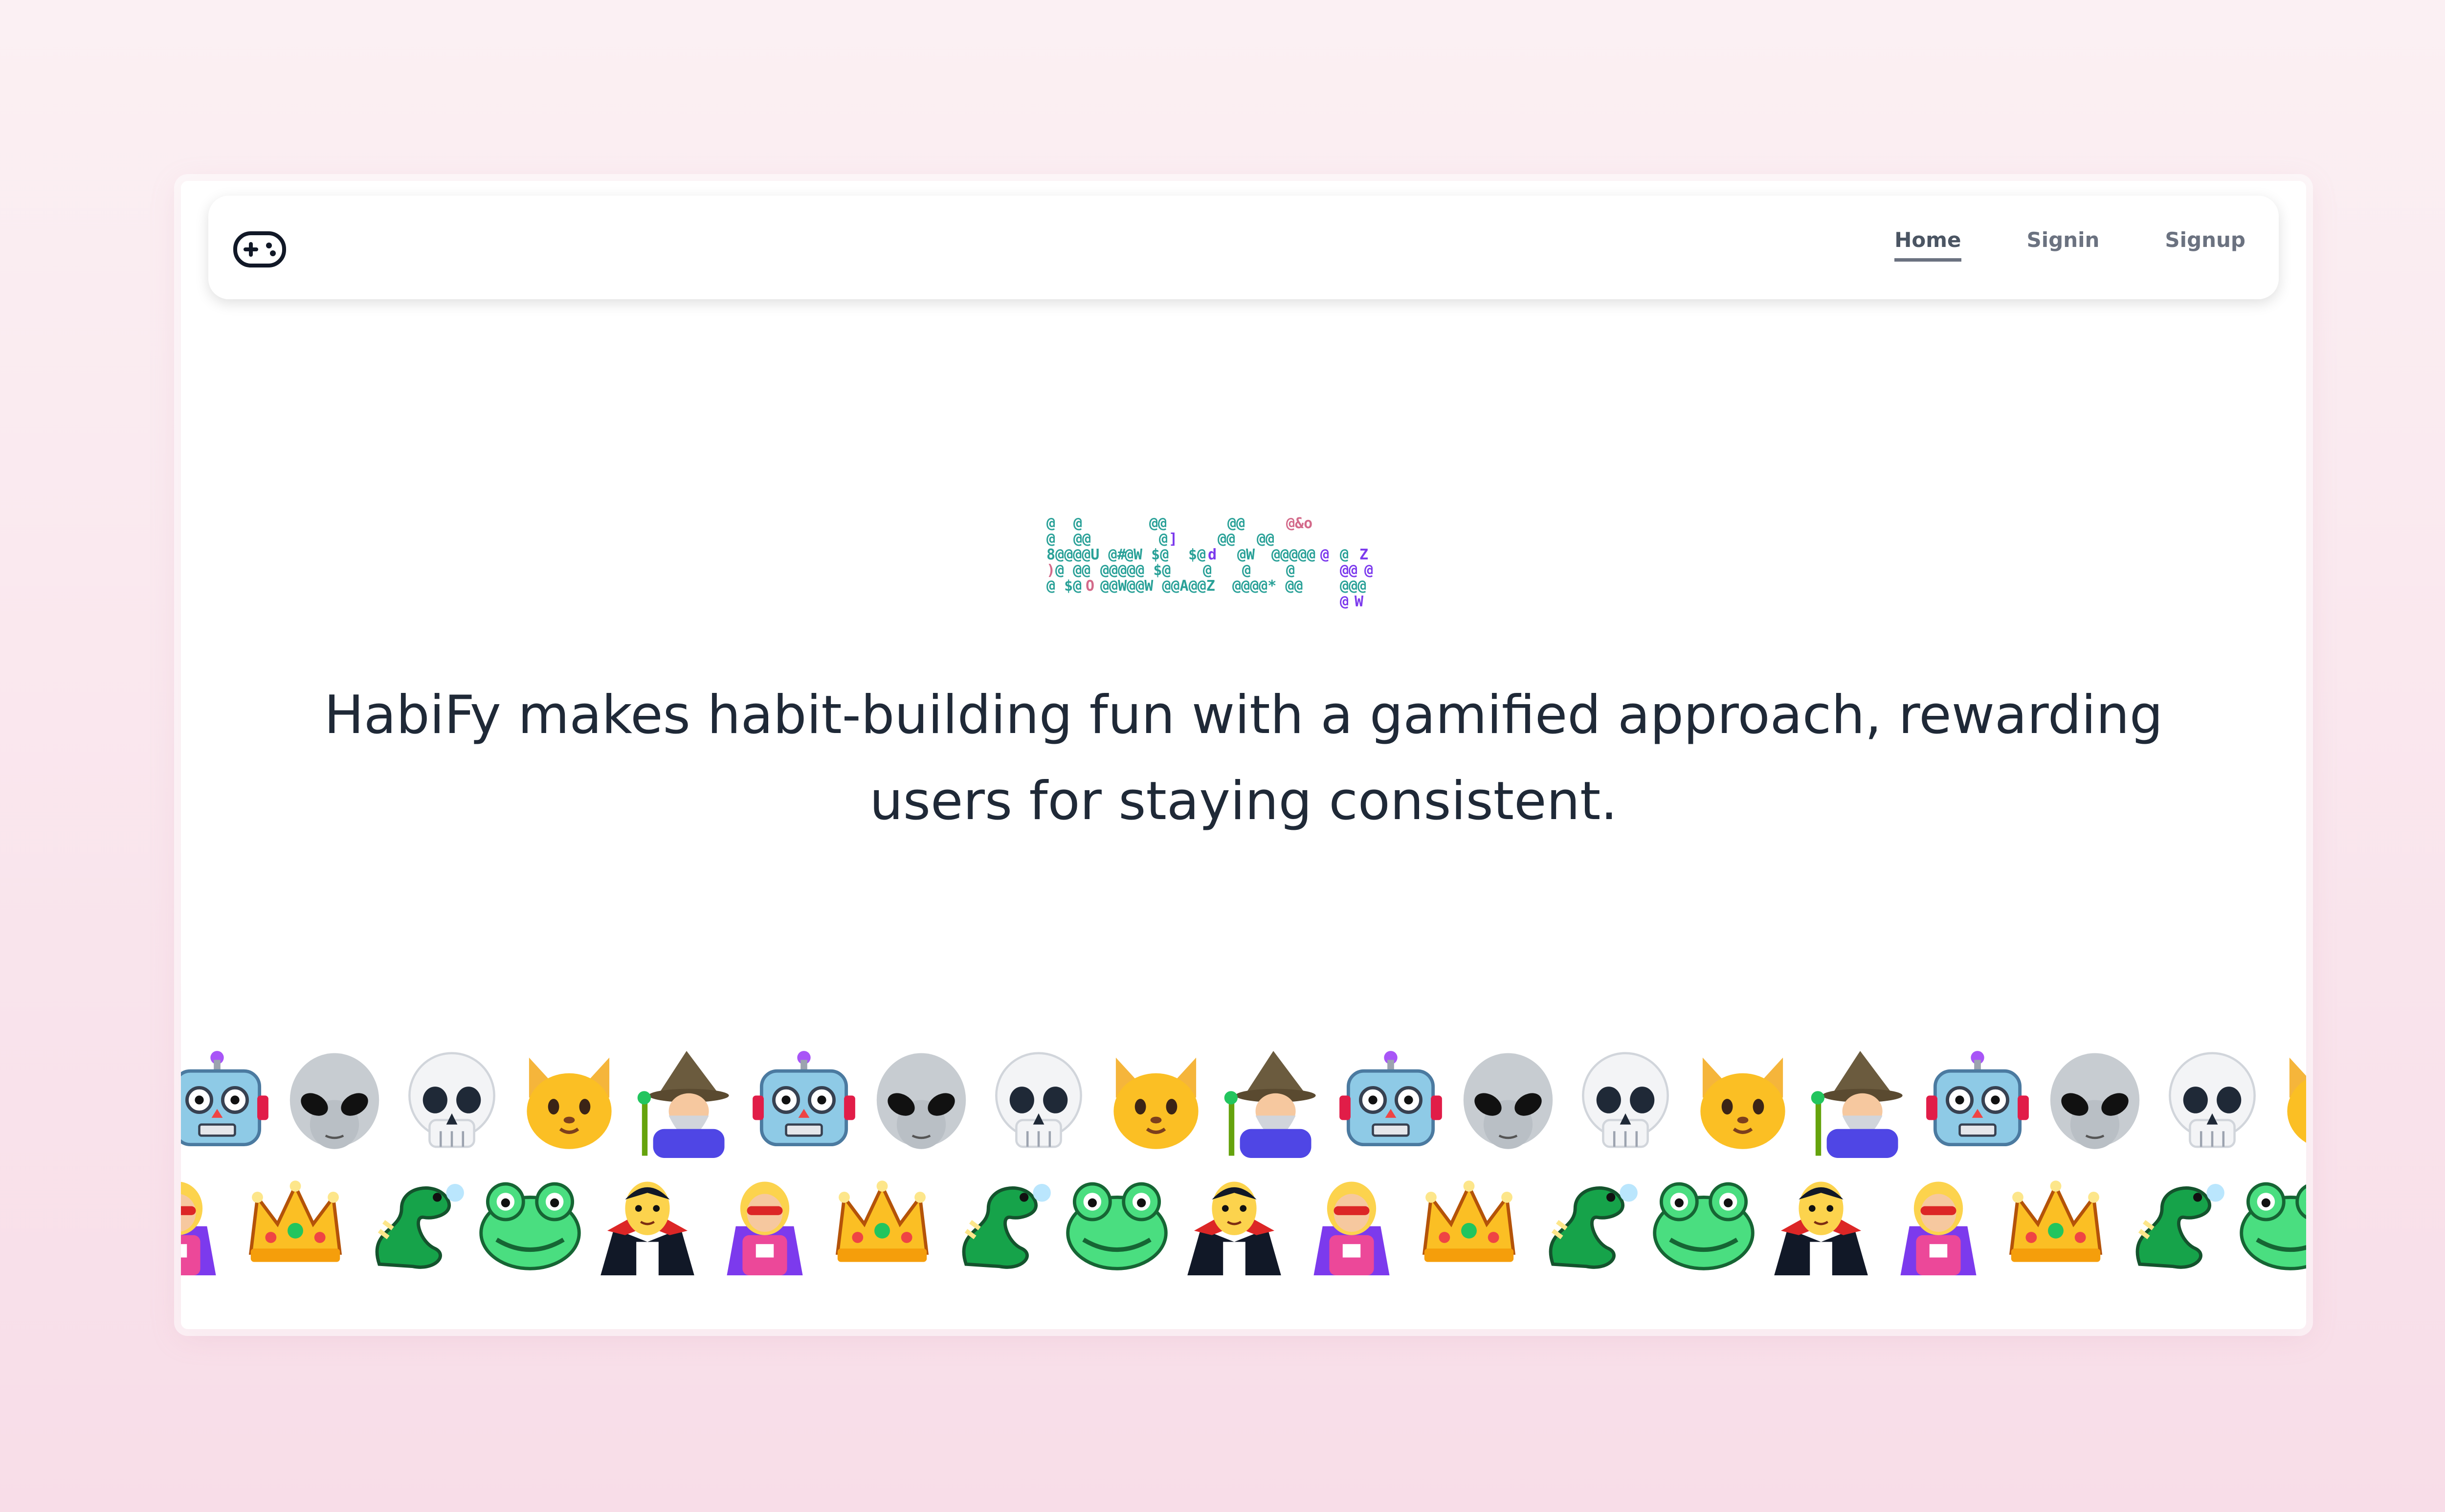 The image size is (2445, 1512). Describe the element at coordinates (1246, 554) in the screenshot. I see `svg-text: @W` at that location.